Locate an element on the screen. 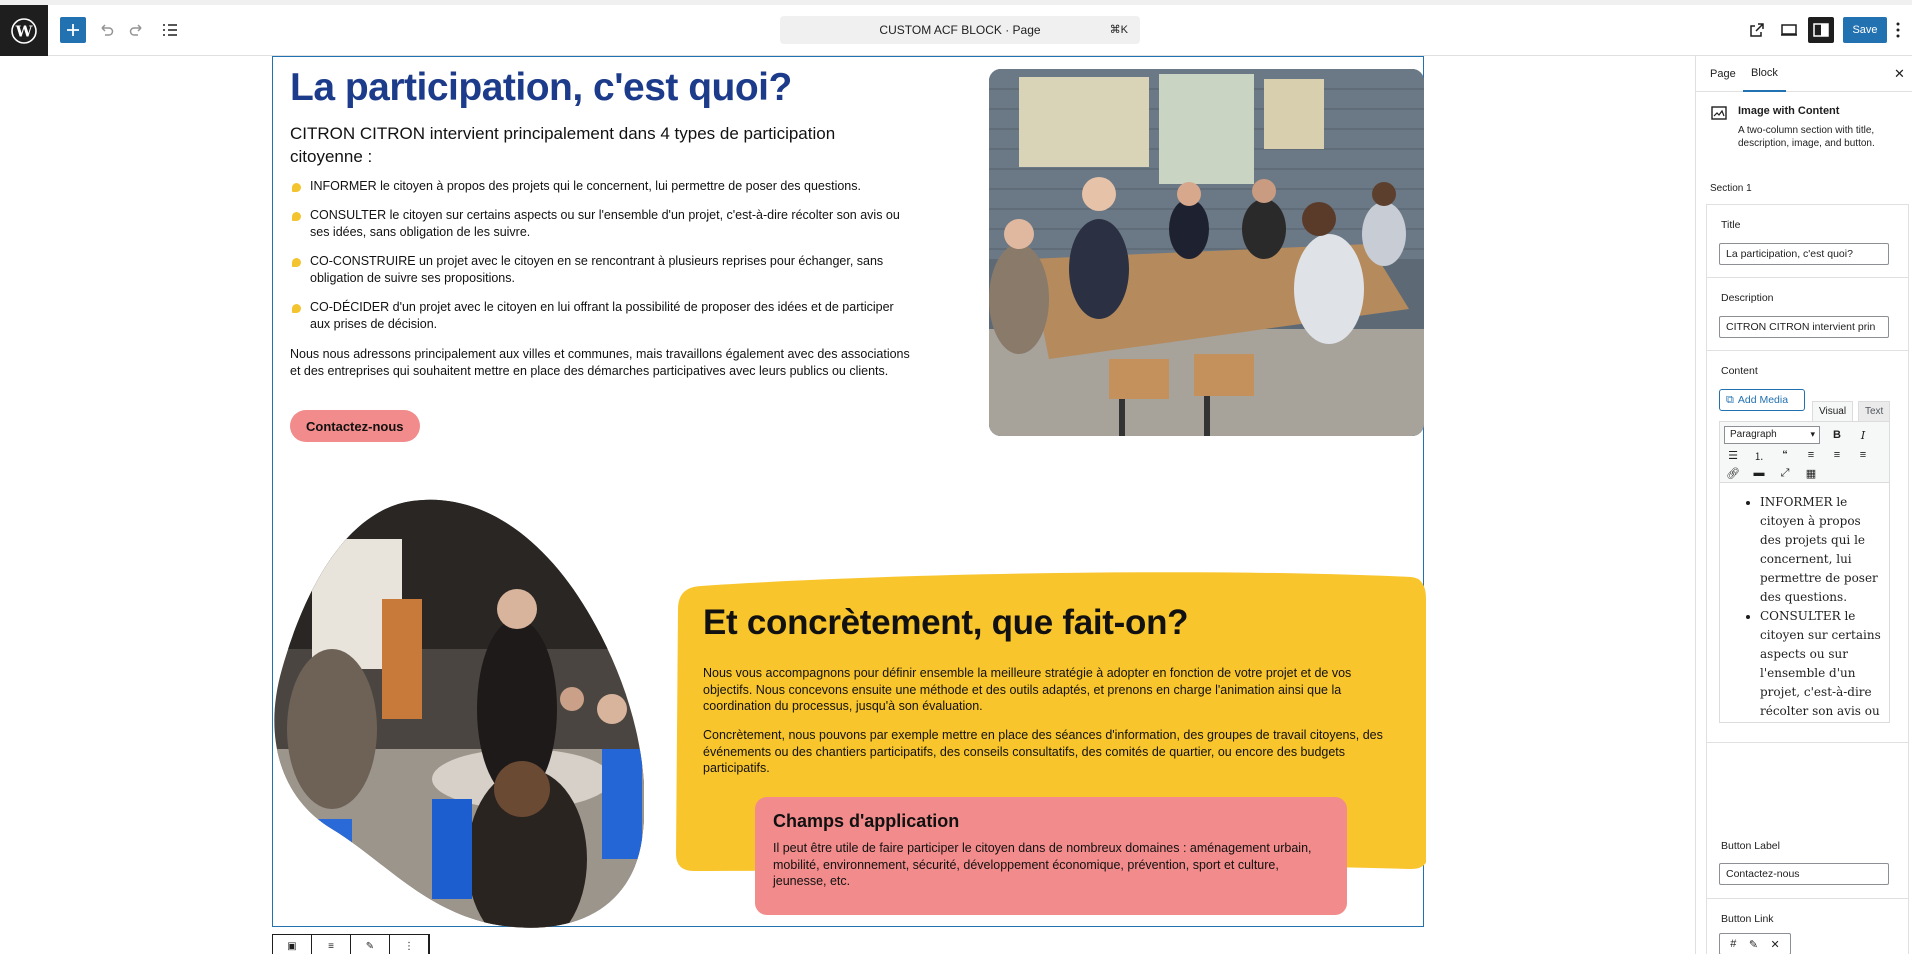 The height and width of the screenshot is (954, 1912). content-label: Content is located at coordinates (1739, 371).